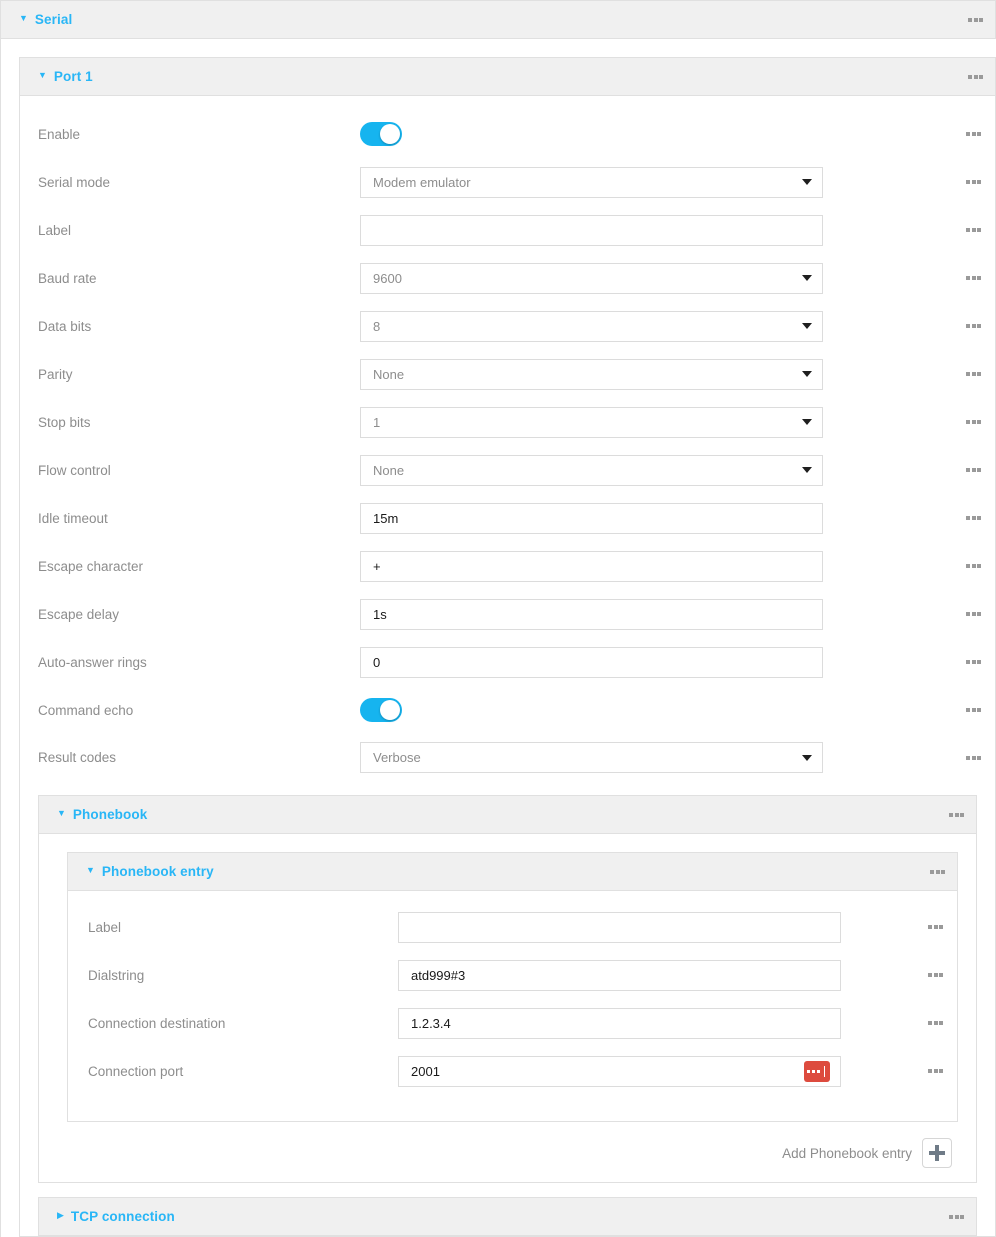 The width and height of the screenshot is (996, 1237). I want to click on port1-section-header: ▼ Port 1, so click(507, 76).